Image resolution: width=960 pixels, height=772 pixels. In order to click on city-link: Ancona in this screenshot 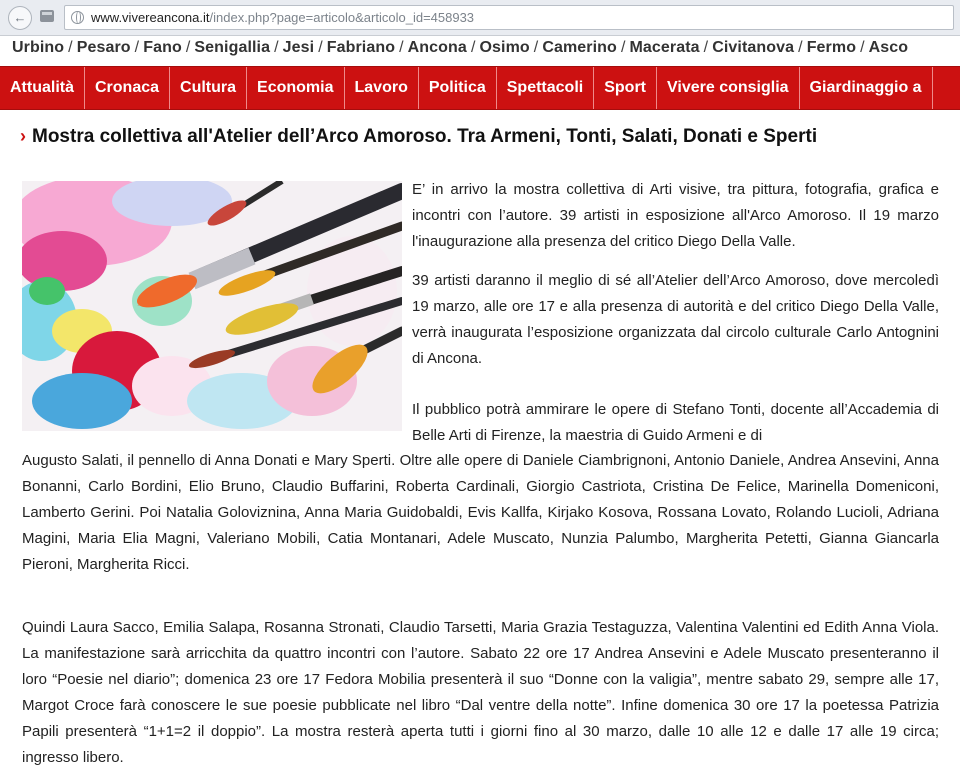, I will do `click(437, 47)`.